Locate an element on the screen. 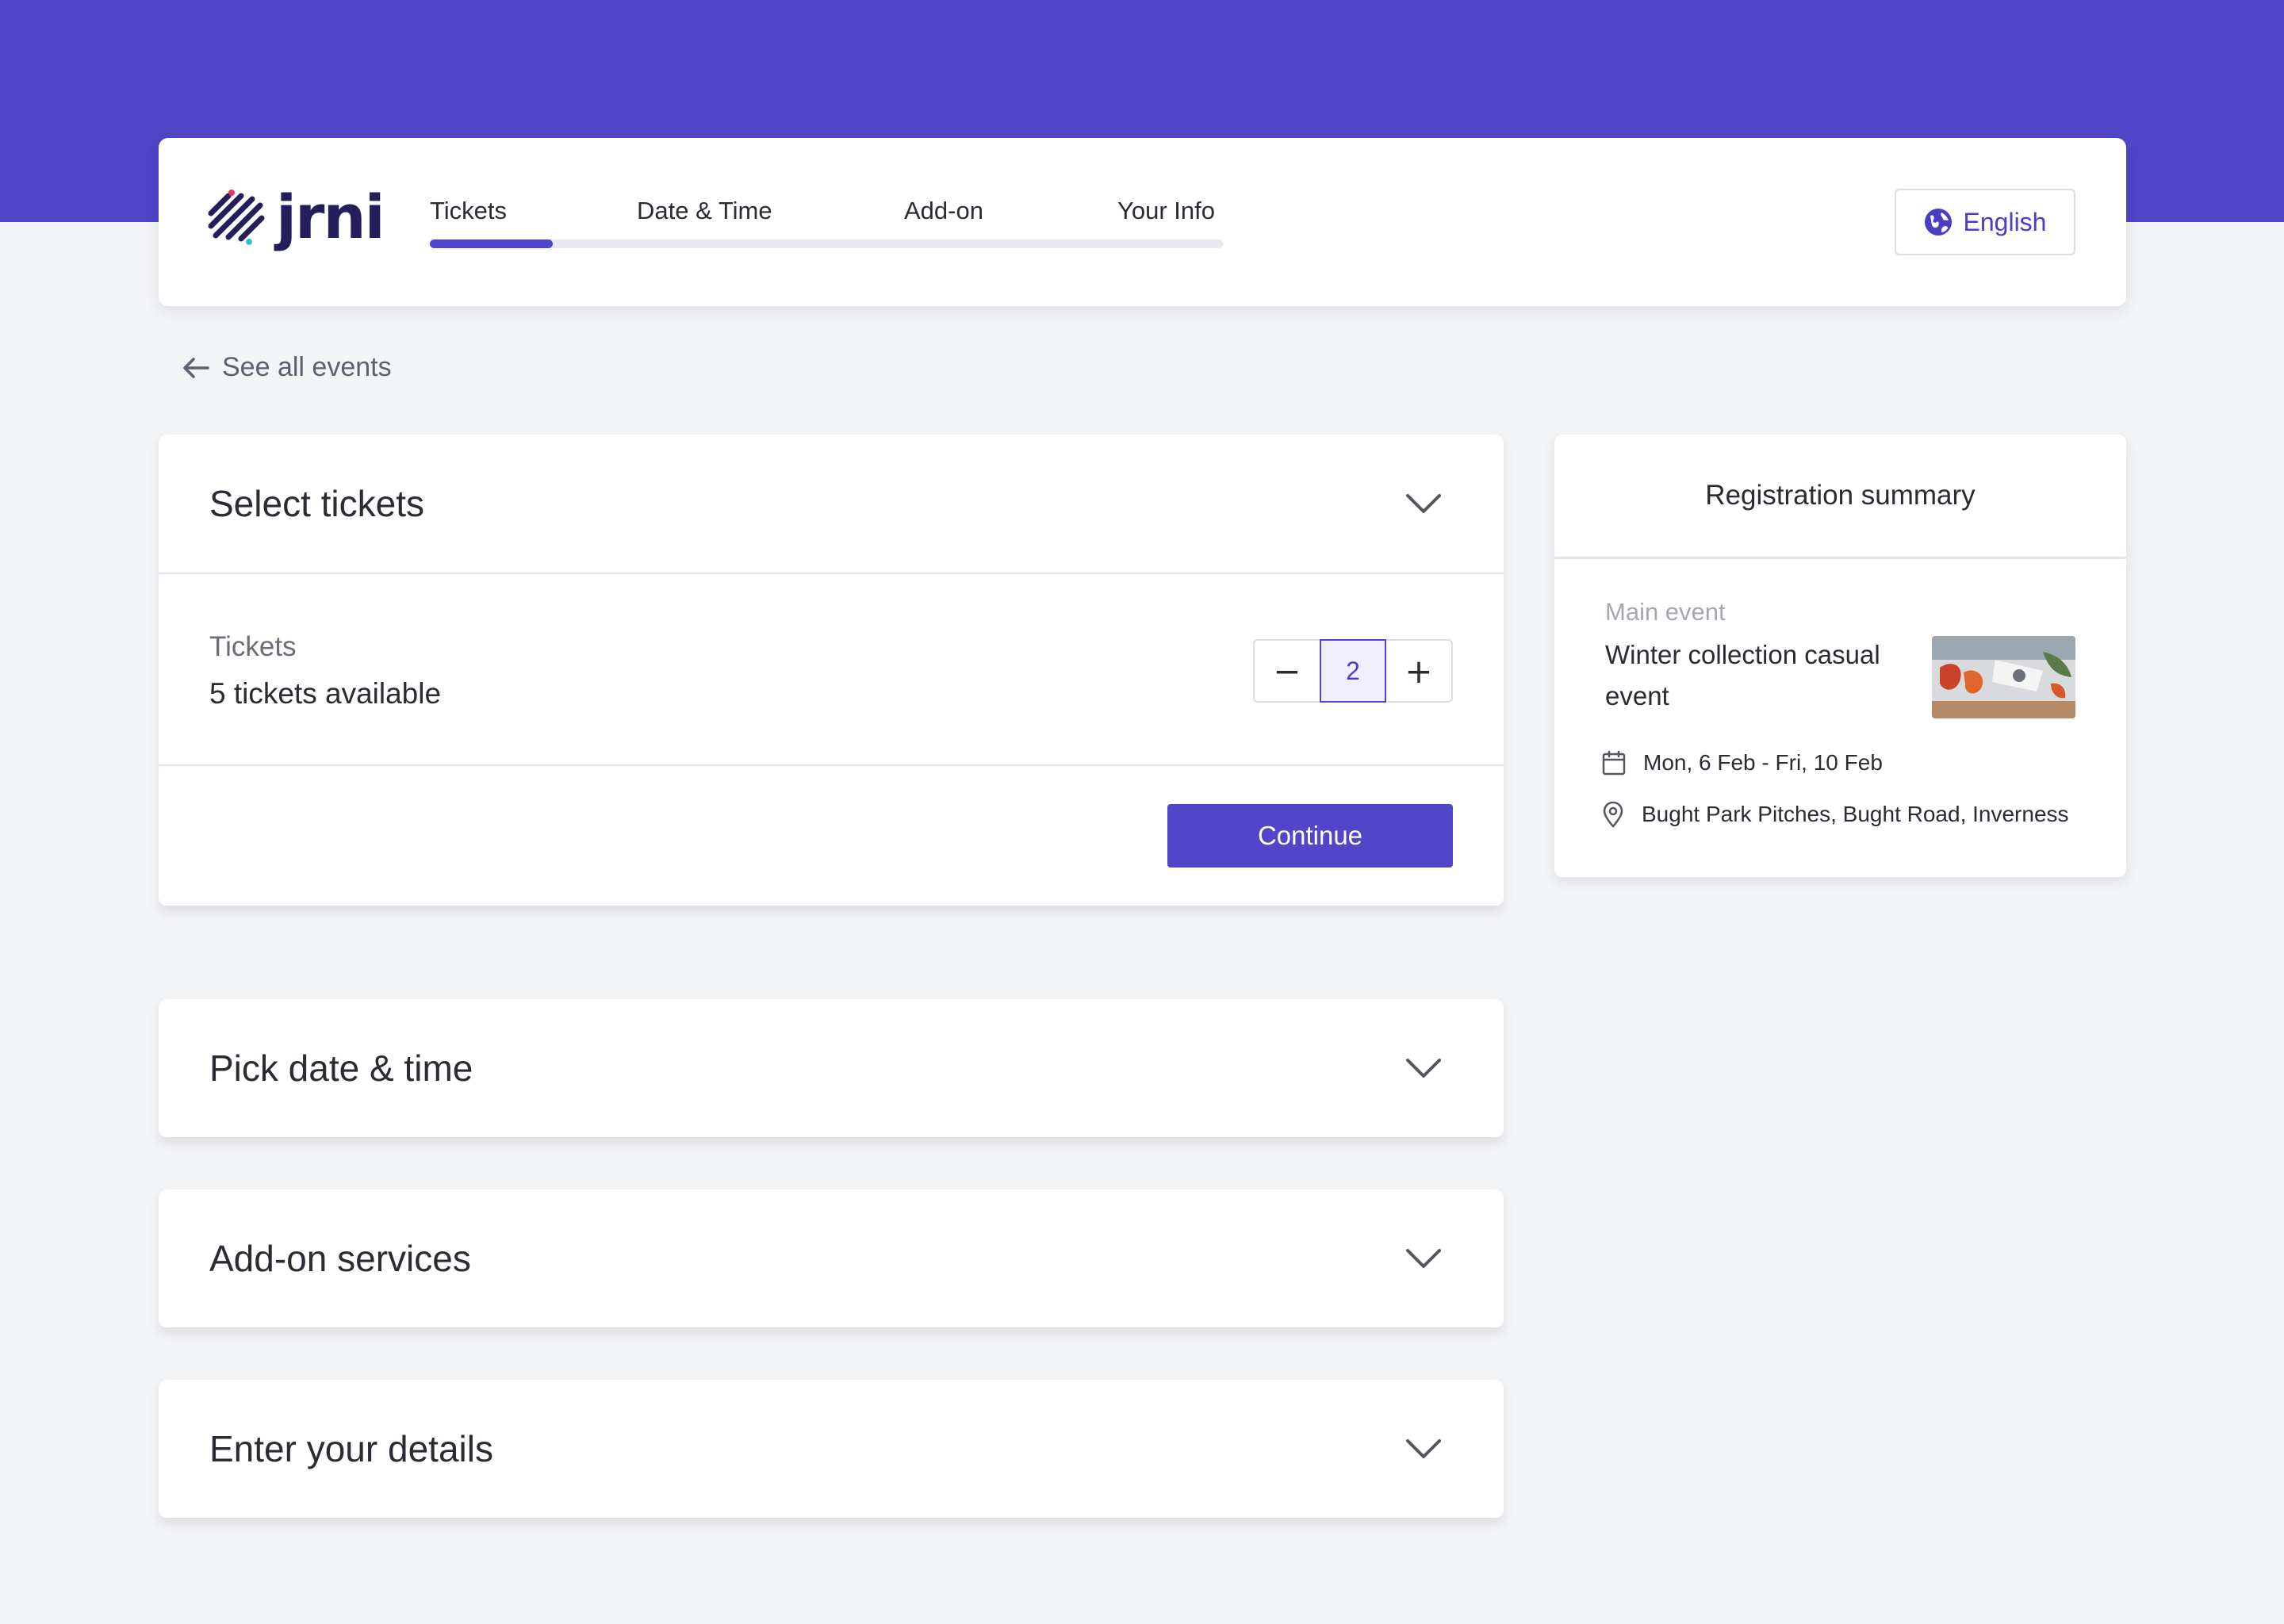  progress-track is located at coordinates (826, 243).